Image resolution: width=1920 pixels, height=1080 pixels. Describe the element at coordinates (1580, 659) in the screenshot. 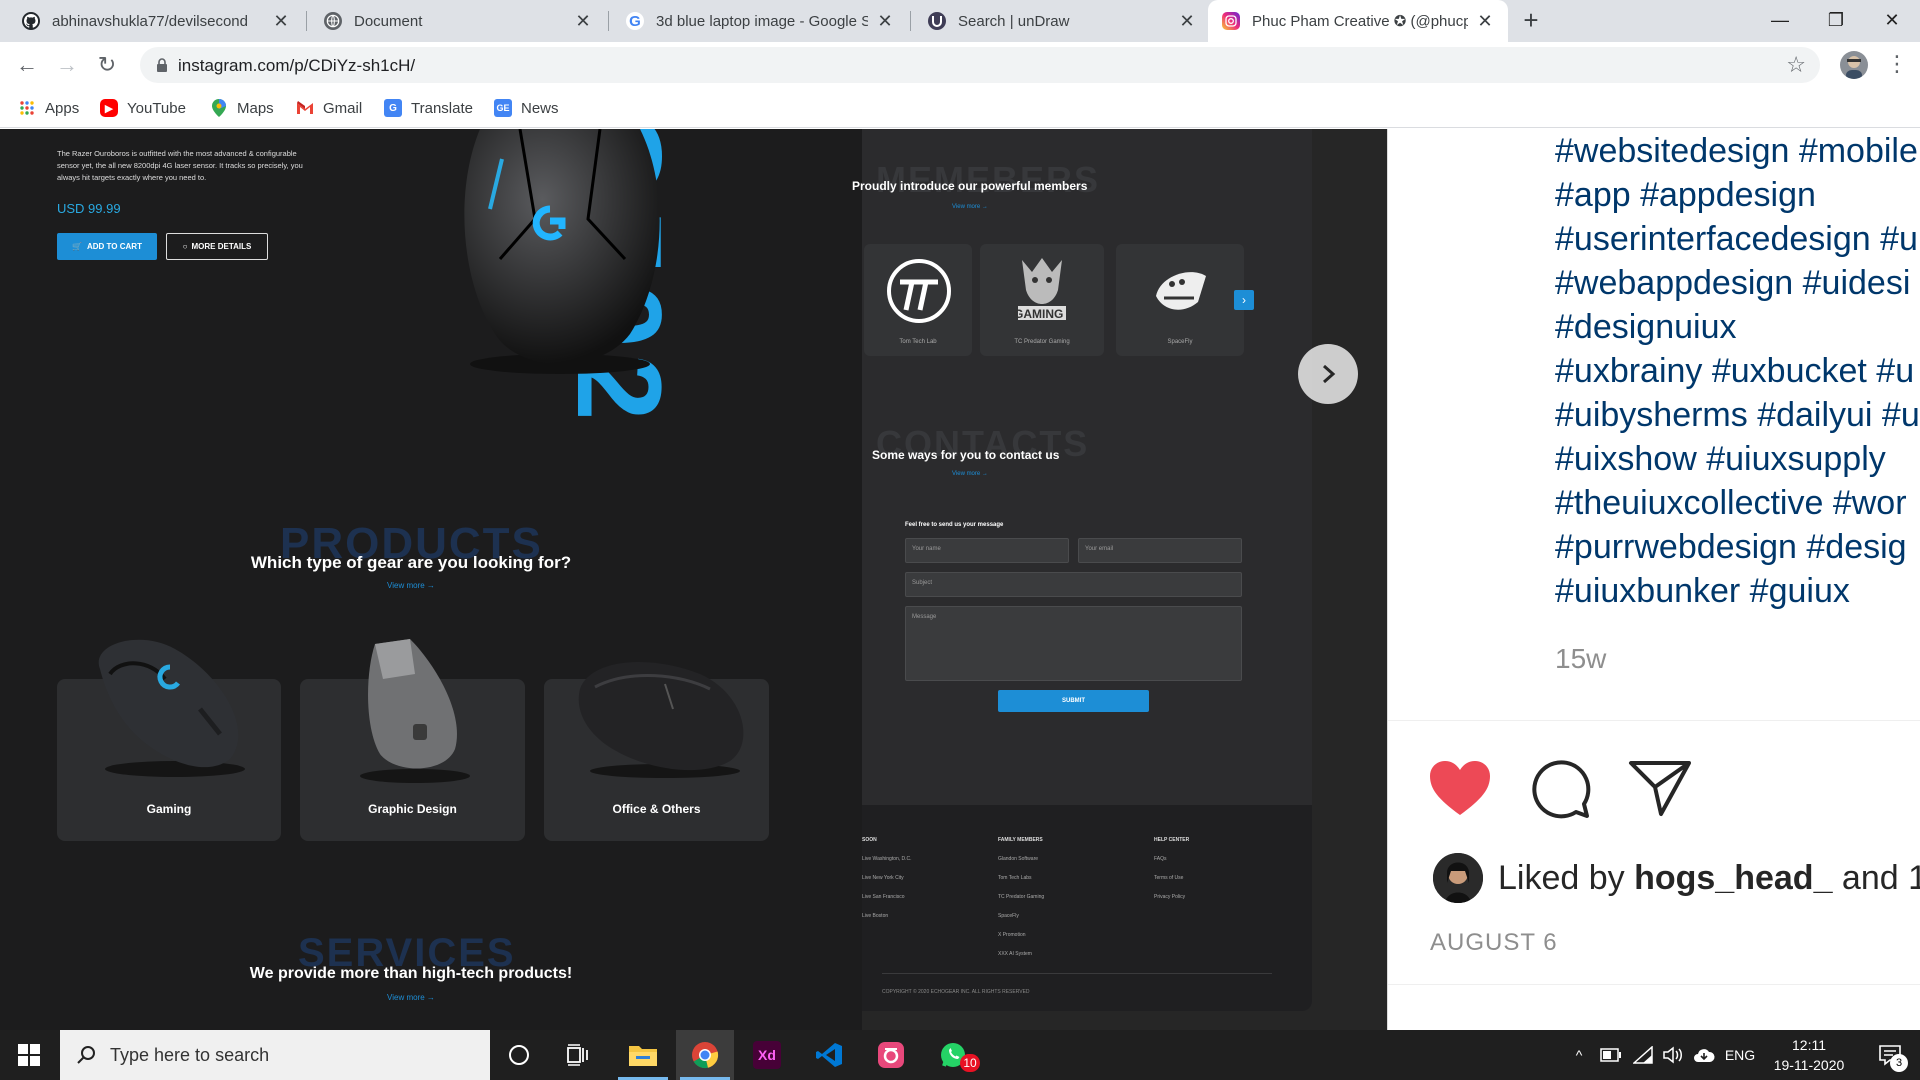

I see `post-age: 15w` at that location.